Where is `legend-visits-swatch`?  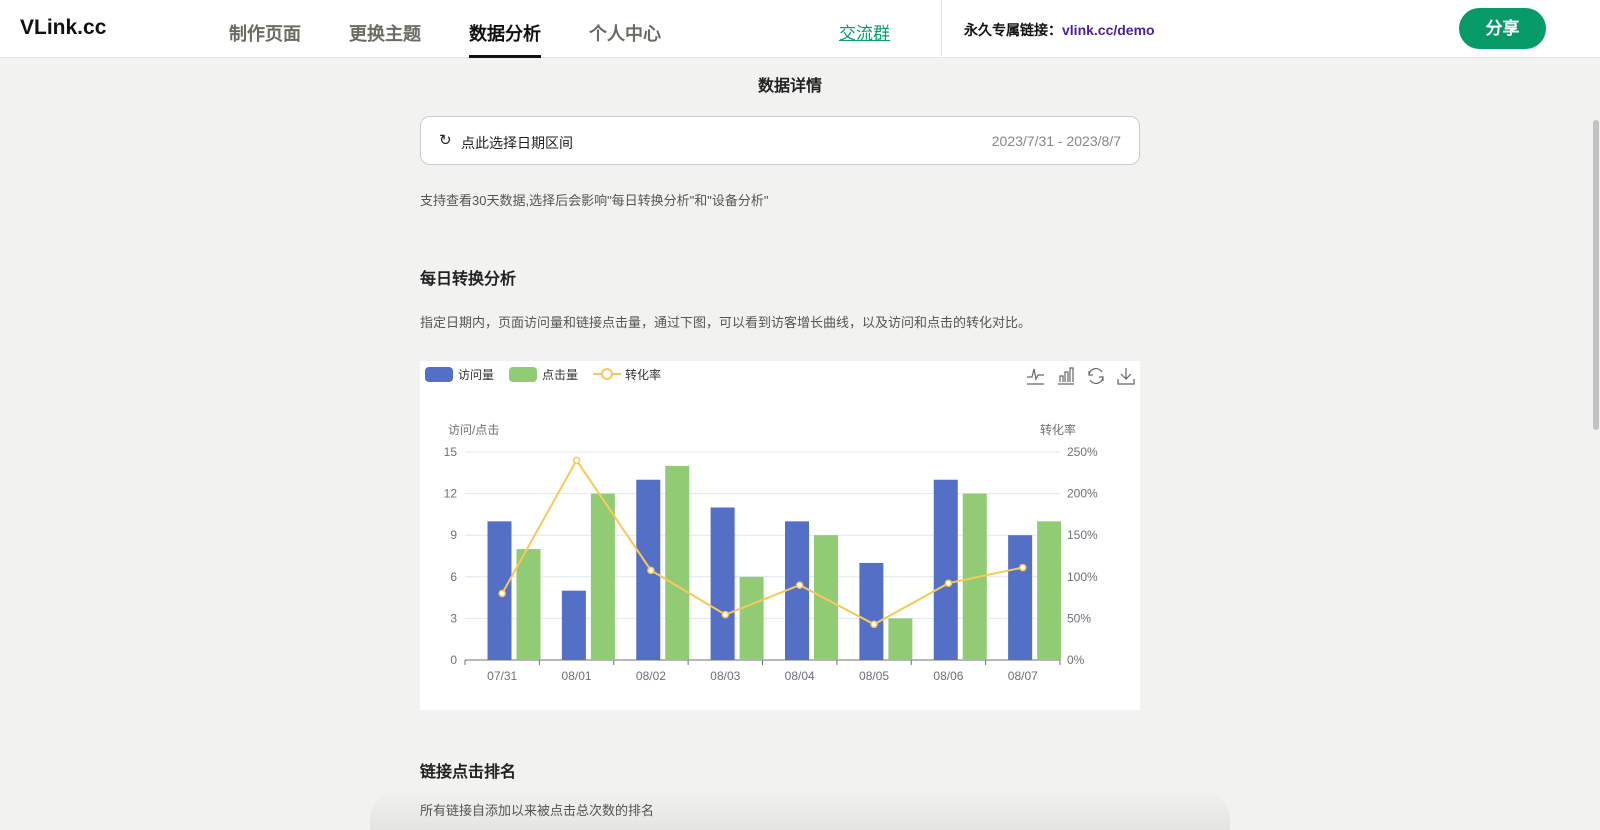 legend-visits-swatch is located at coordinates (439, 374).